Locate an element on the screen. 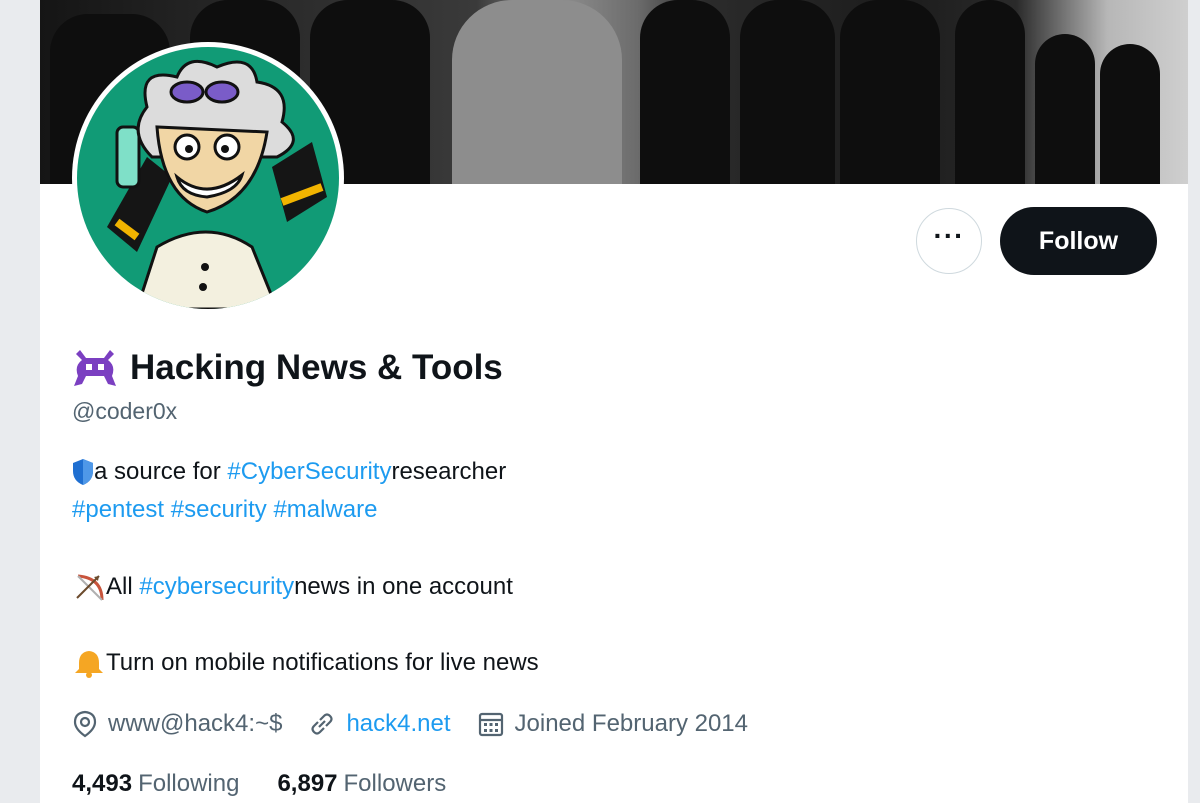  calendar-icon is located at coordinates (490, 724).